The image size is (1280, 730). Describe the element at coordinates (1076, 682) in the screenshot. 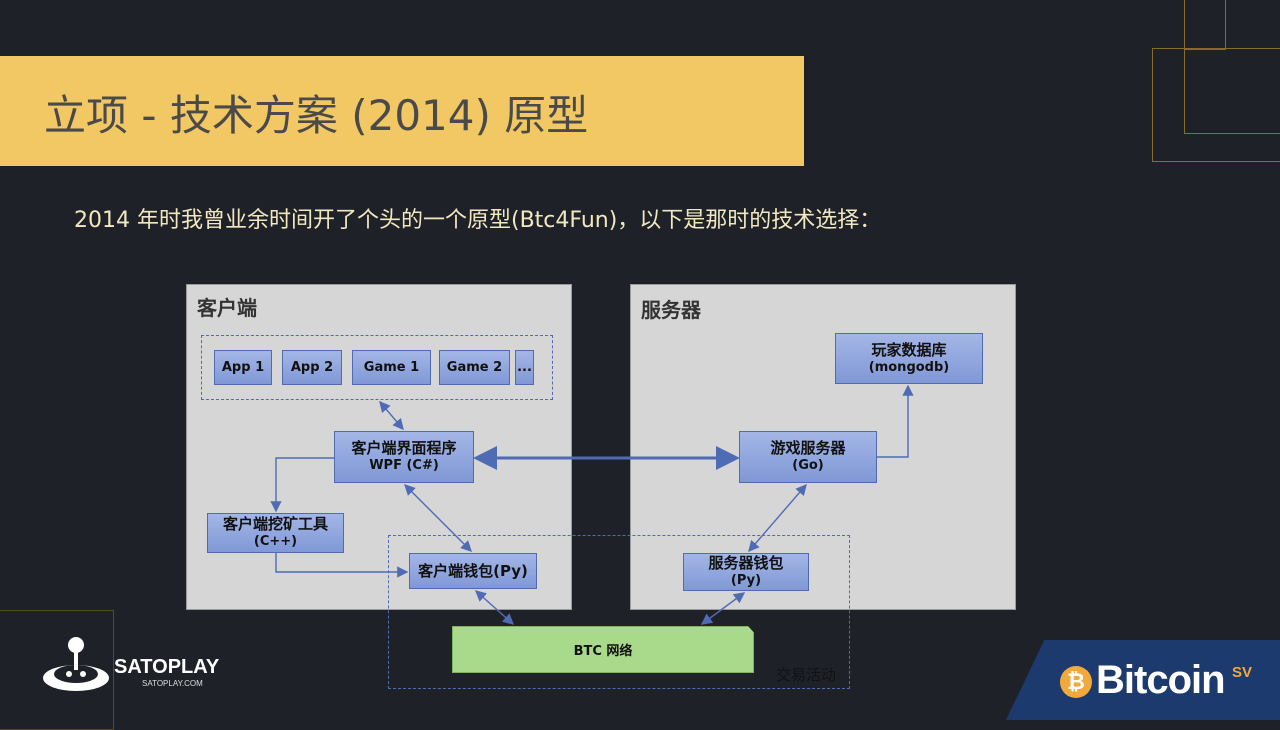

I see `bitcoin-coin-icon: ₿` at that location.